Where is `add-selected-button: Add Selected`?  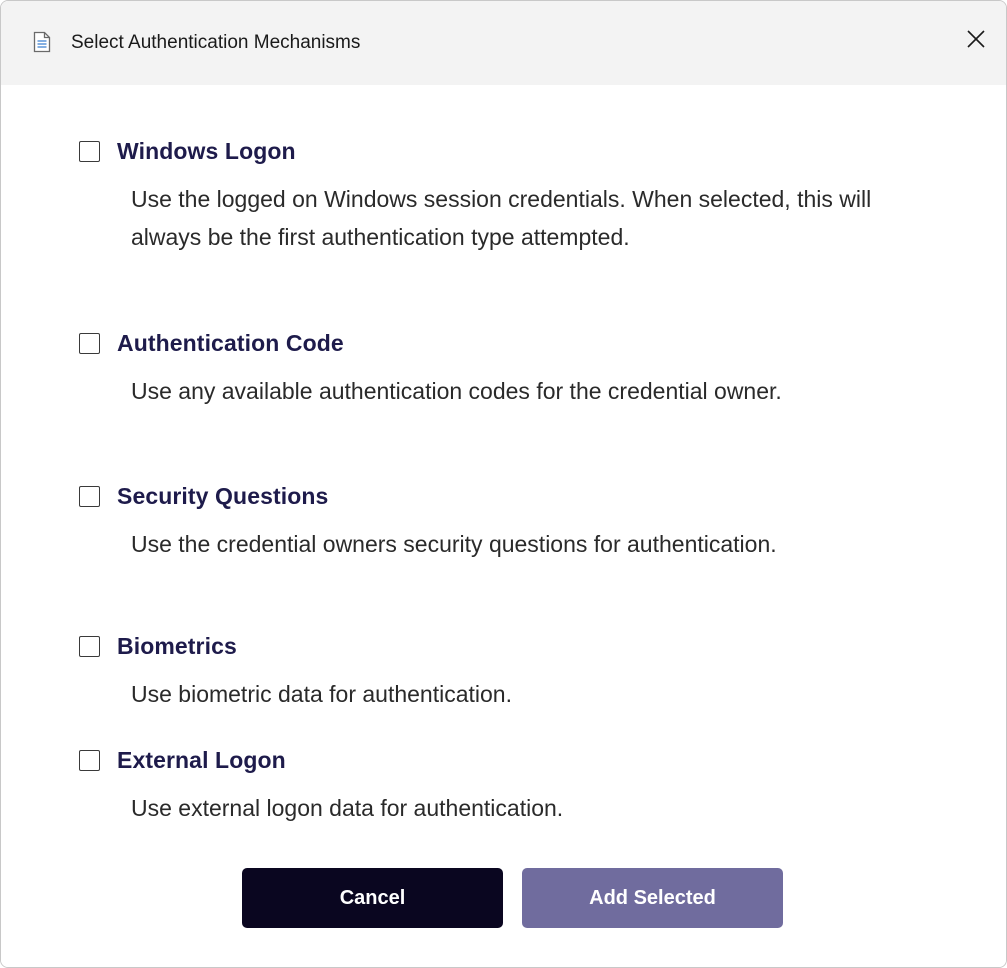
add-selected-button: Add Selected is located at coordinates (652, 898).